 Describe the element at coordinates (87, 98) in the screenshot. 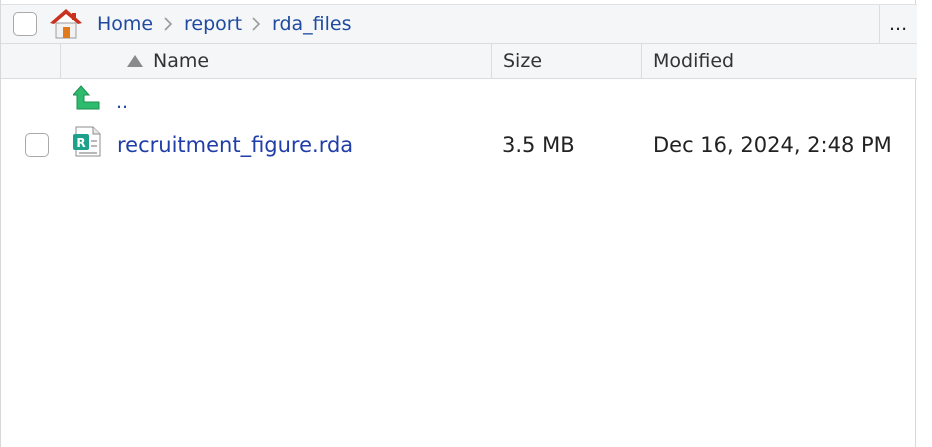

I see `arrow-up-icon` at that location.